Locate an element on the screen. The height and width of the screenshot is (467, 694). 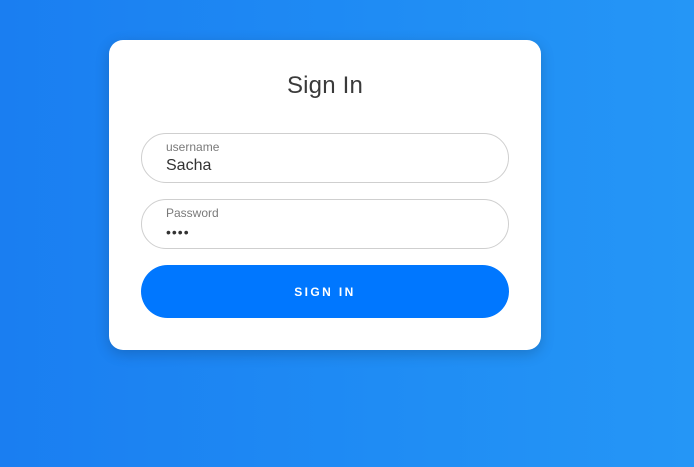
password-field: Password is located at coordinates (325, 224).